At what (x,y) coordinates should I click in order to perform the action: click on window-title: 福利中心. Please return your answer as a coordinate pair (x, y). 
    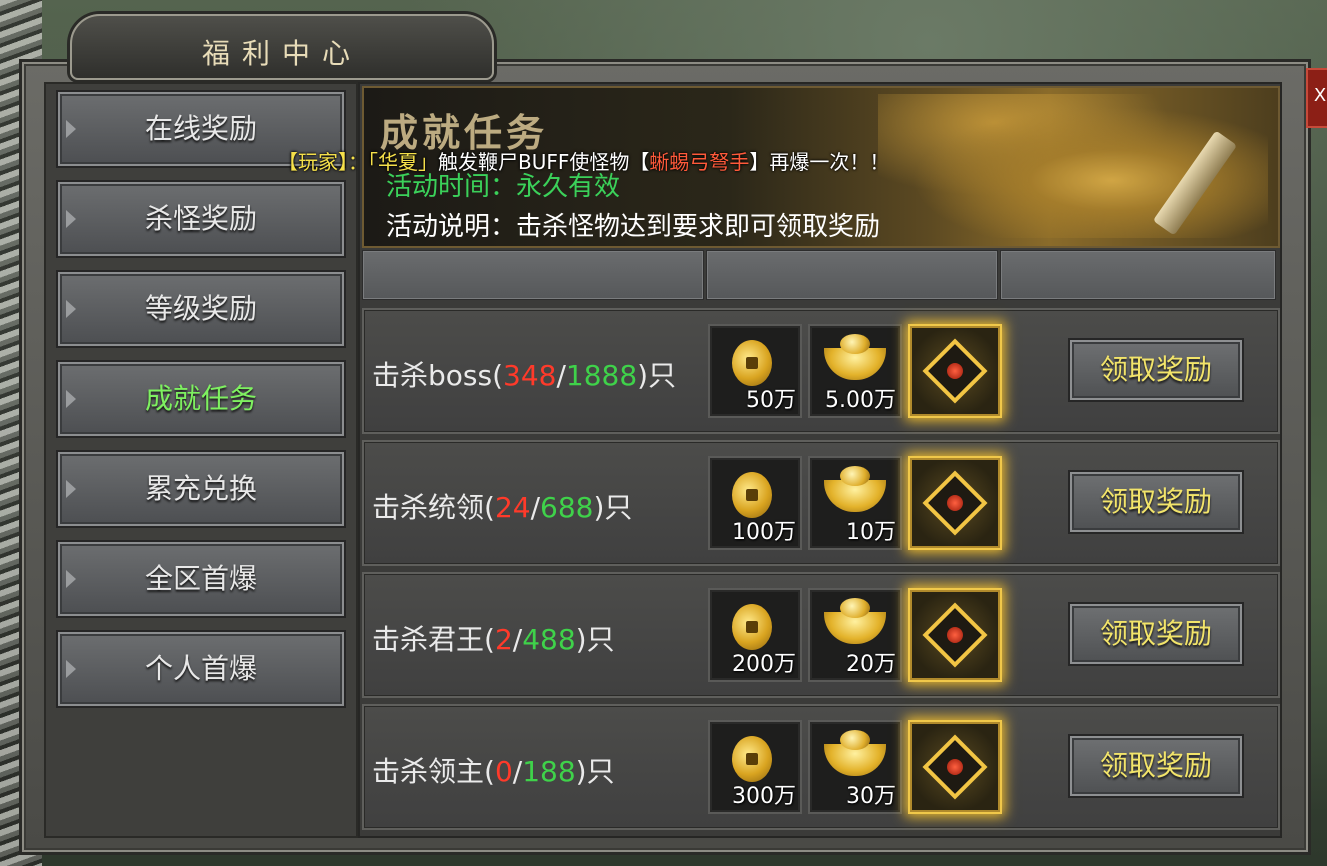
    Looking at the image, I should click on (281, 53).